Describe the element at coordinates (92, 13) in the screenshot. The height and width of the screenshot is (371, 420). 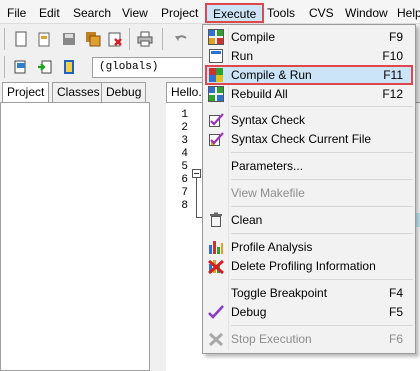
I see `menu-search: Search` at that location.